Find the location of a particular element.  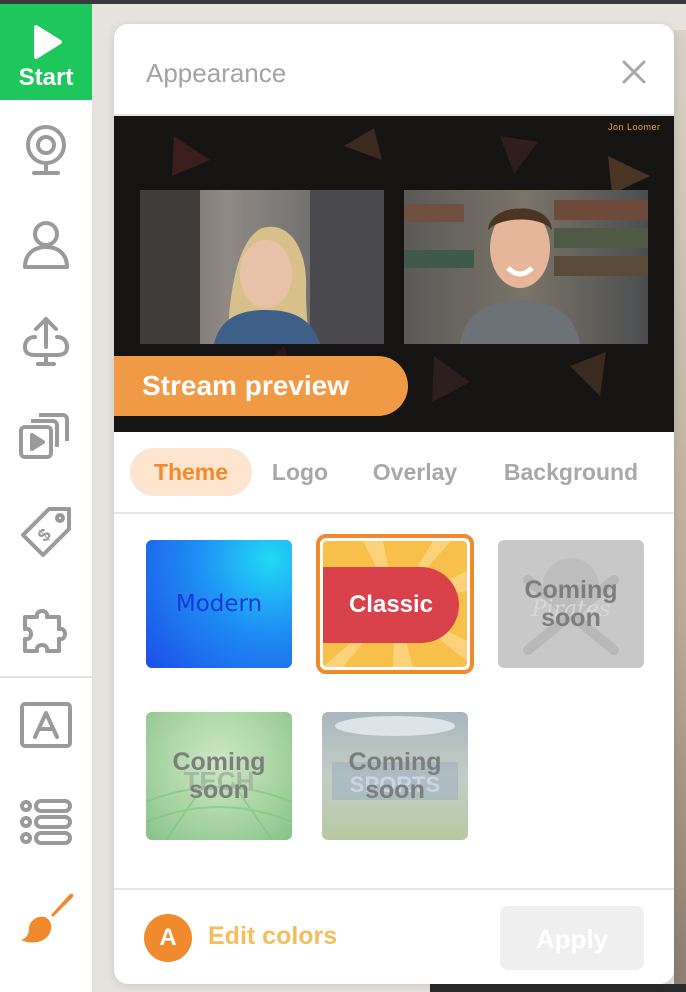

close-icon is located at coordinates (634, 72).